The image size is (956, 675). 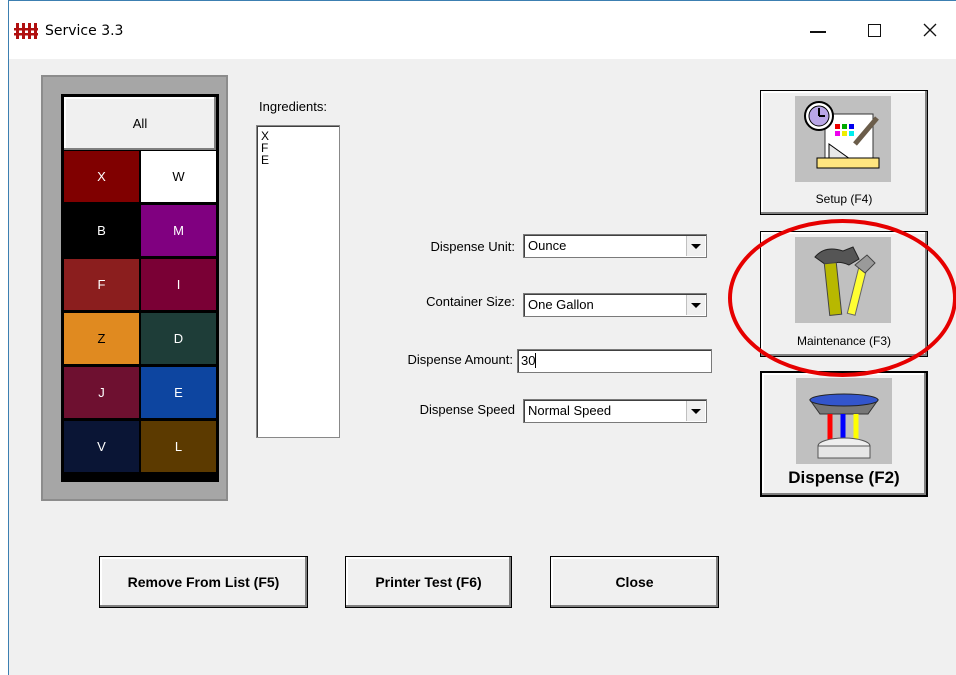 I want to click on color-swatch-d: D, so click(x=178, y=338).